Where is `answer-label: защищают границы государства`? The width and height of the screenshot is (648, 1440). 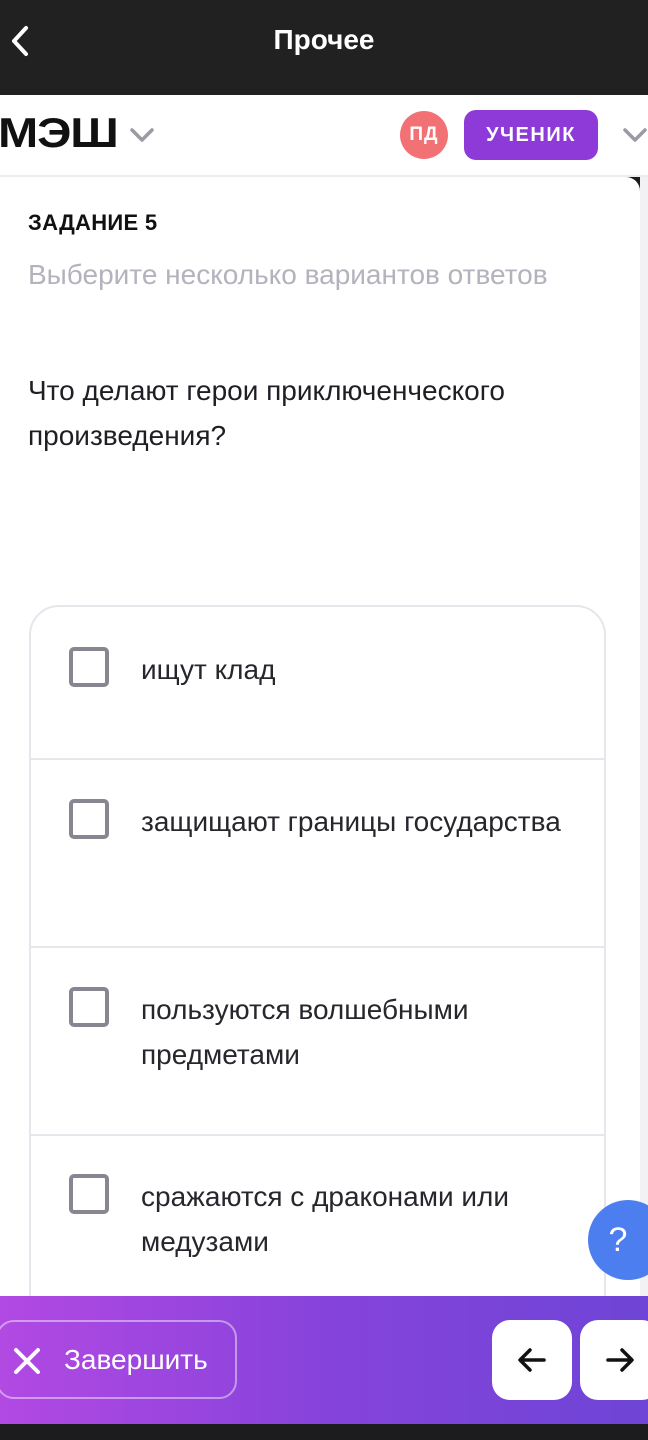 answer-label: защищают границы государства is located at coordinates (351, 821).